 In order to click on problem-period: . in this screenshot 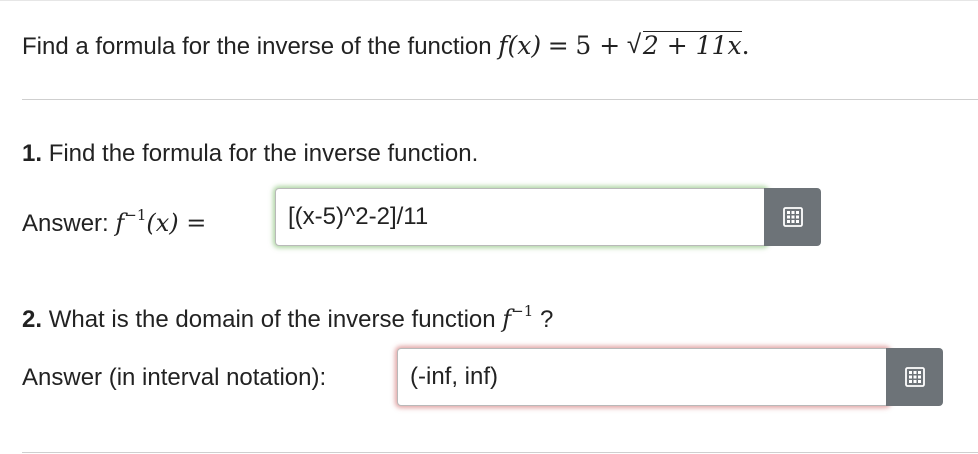, I will do `click(745, 45)`.